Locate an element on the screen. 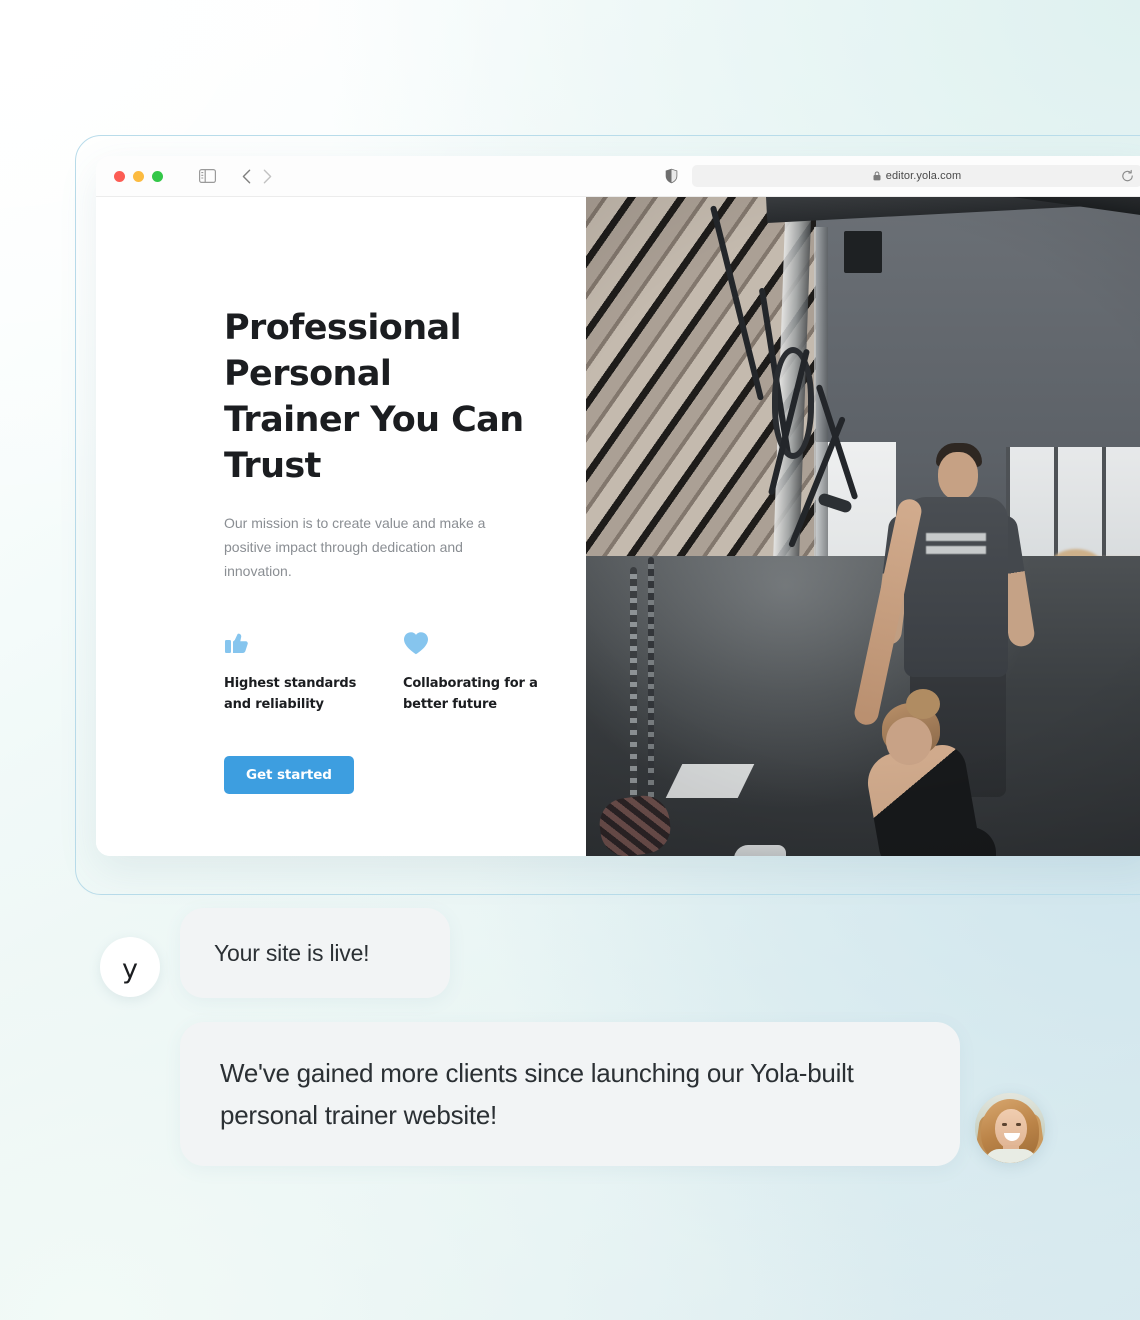 The height and width of the screenshot is (1320, 1140). address-bar: editor.yola.com is located at coordinates (916, 176).